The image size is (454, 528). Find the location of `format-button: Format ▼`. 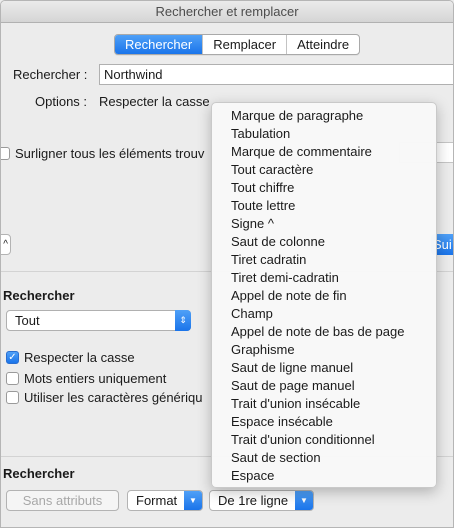

format-button: Format ▼ is located at coordinates (165, 500).